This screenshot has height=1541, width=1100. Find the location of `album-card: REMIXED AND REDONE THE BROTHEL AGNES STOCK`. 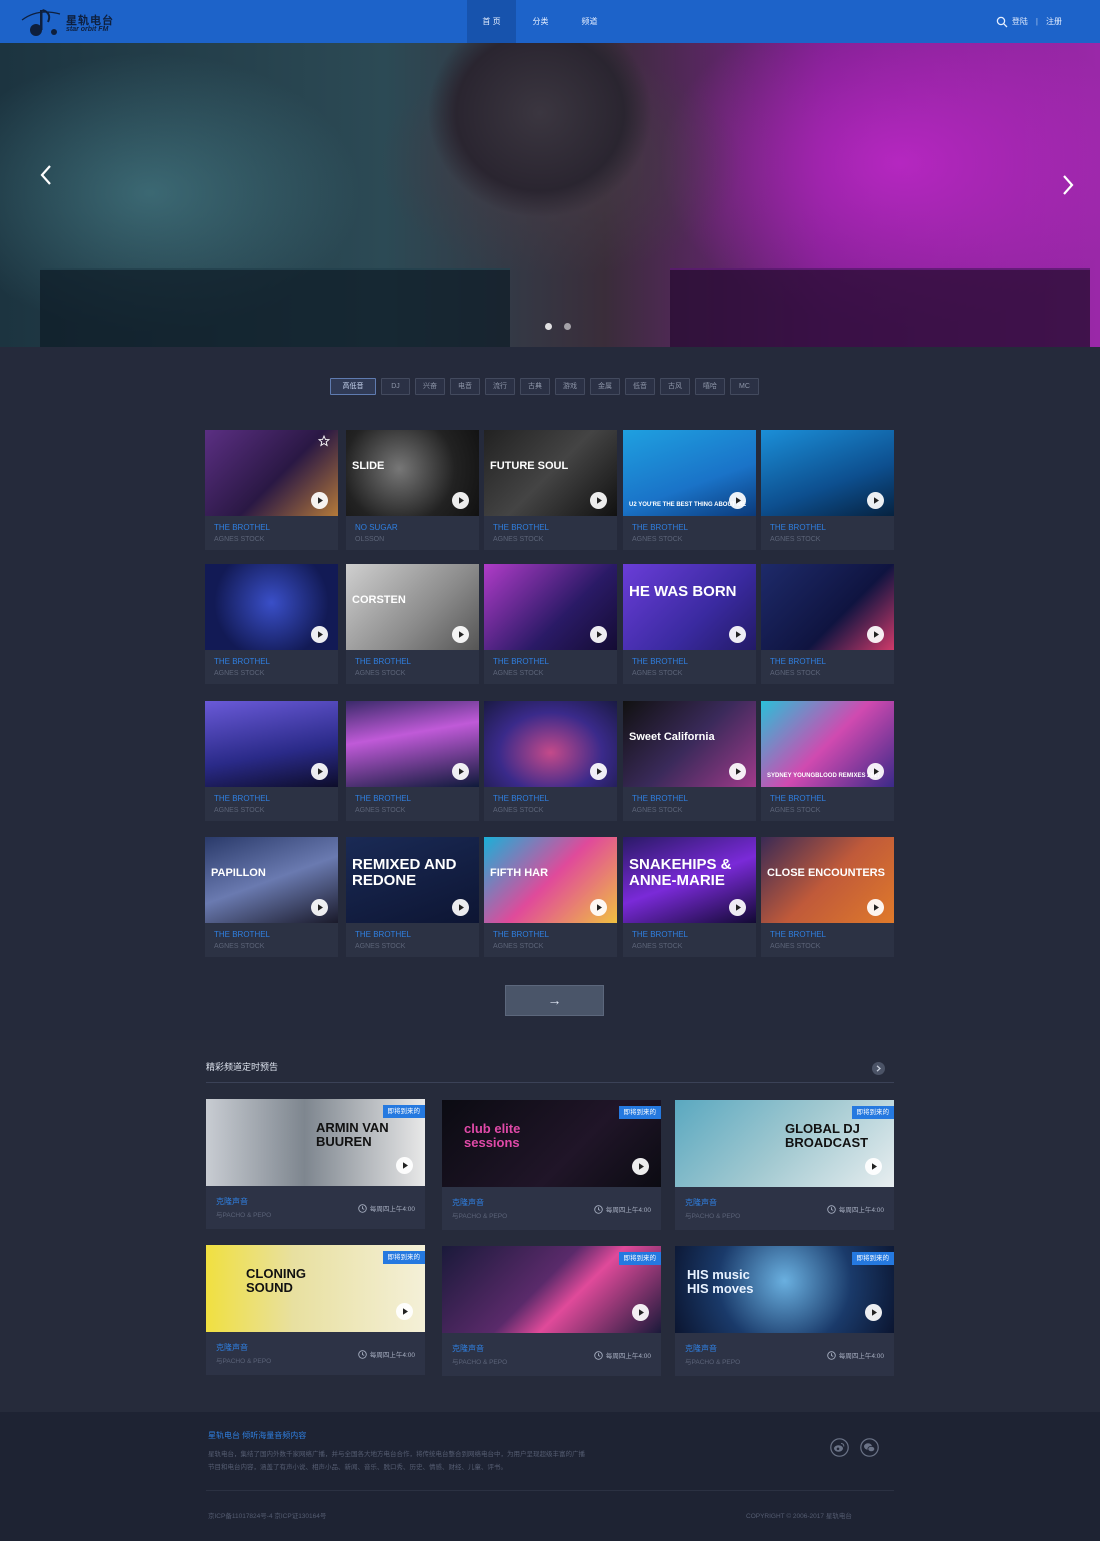

album-card: REMIXED AND REDONE THE BROTHEL AGNES STOCK is located at coordinates (412, 897).